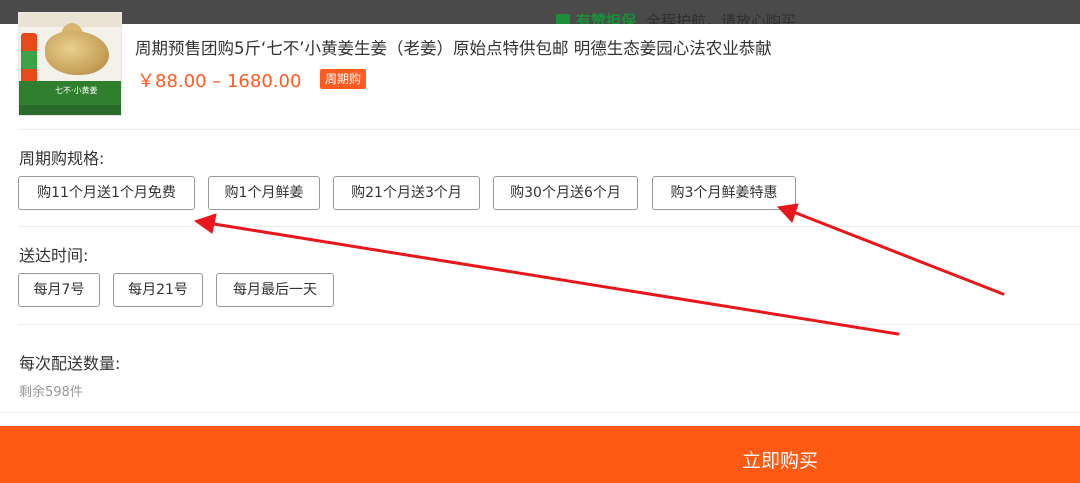  What do you see at coordinates (54, 255) in the screenshot?
I see `delivery-label: 送达时间:` at bounding box center [54, 255].